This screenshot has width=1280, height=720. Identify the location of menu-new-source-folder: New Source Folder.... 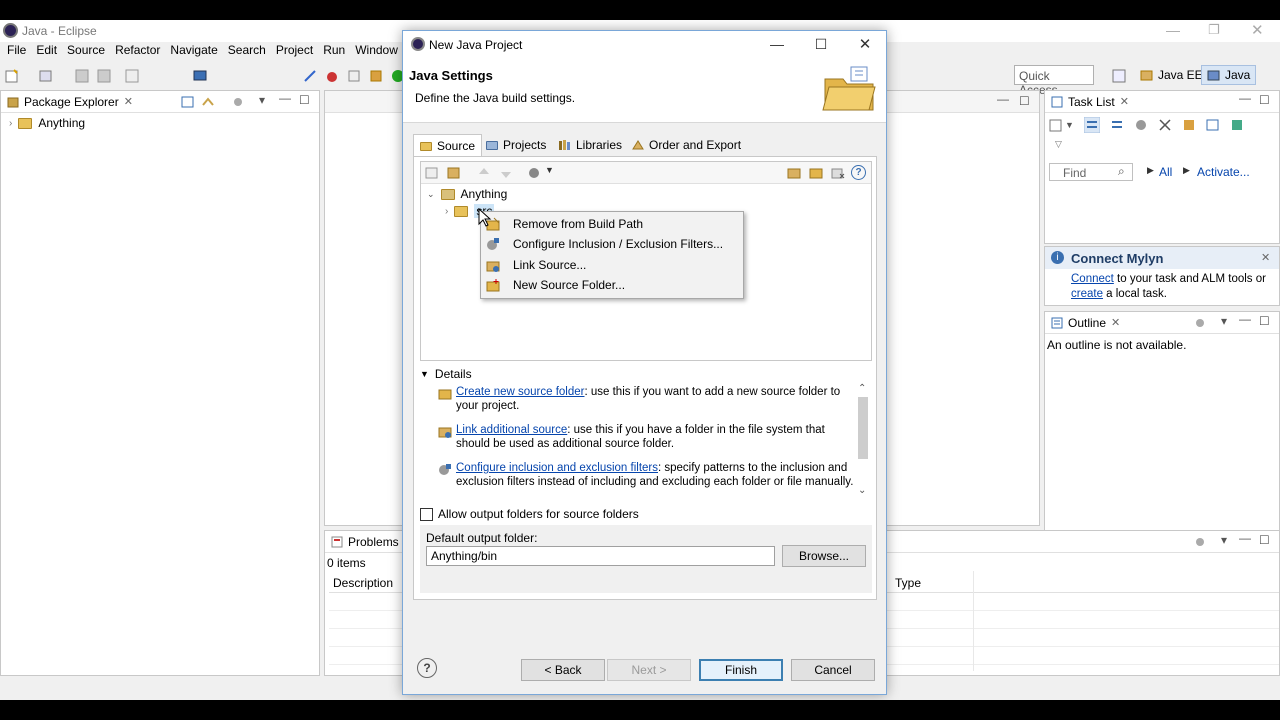
(612, 285).